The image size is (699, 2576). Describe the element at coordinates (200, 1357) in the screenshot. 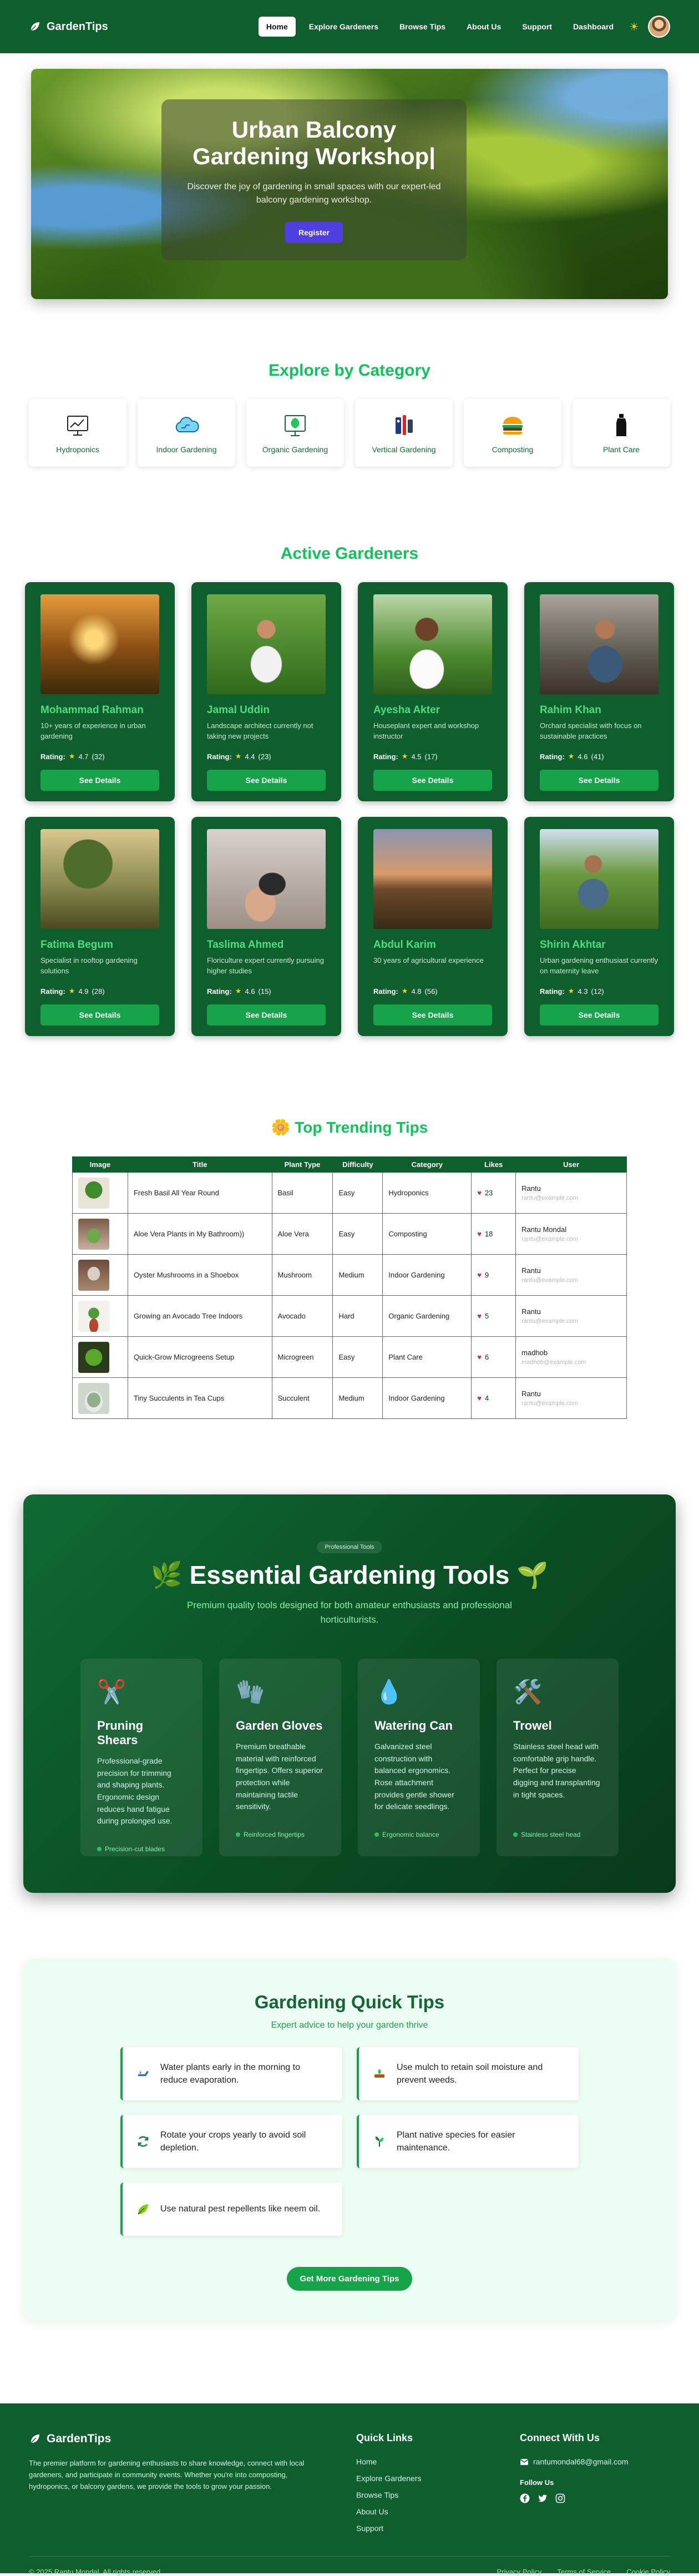

I see `tip-title: Quick-Grow Microgreens Setup` at that location.